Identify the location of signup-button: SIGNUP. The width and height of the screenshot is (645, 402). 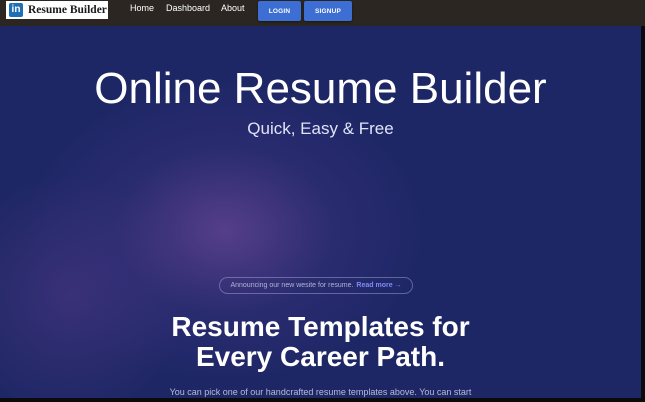
(328, 11).